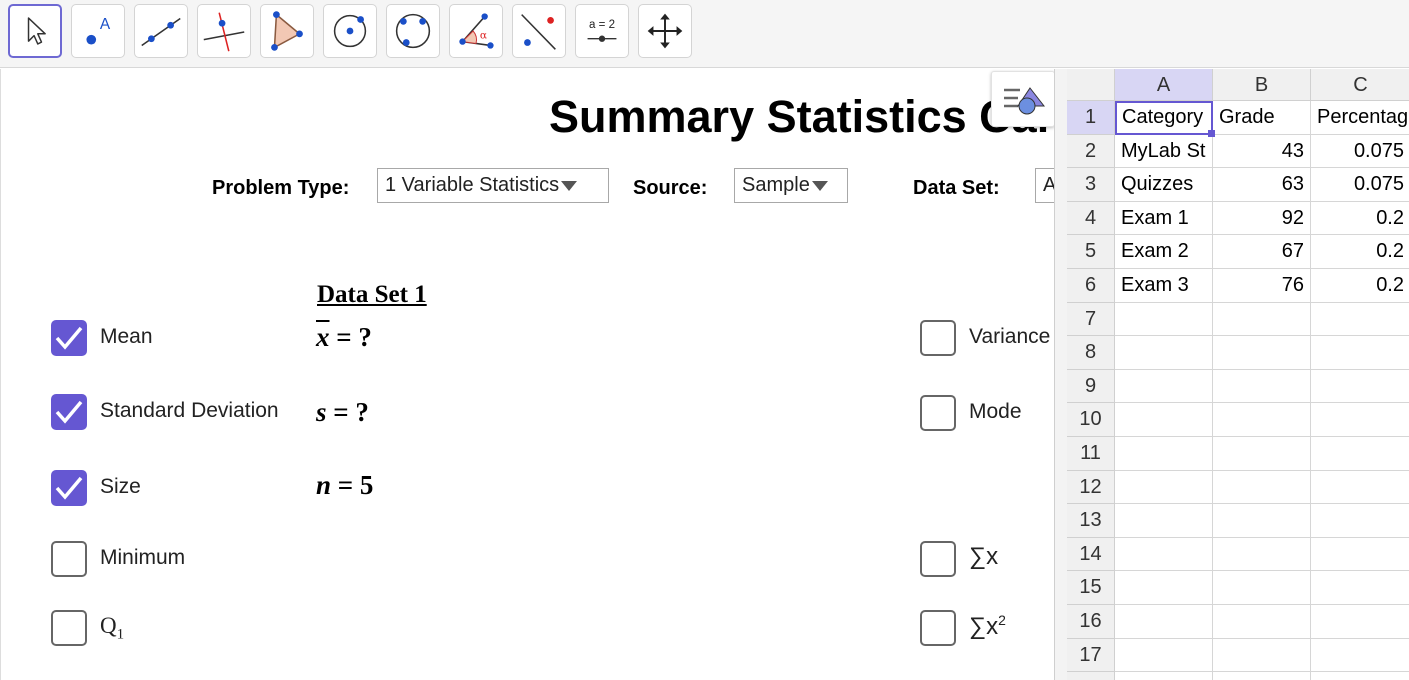  I want to click on cell-c: Percentag, so click(1360, 118).